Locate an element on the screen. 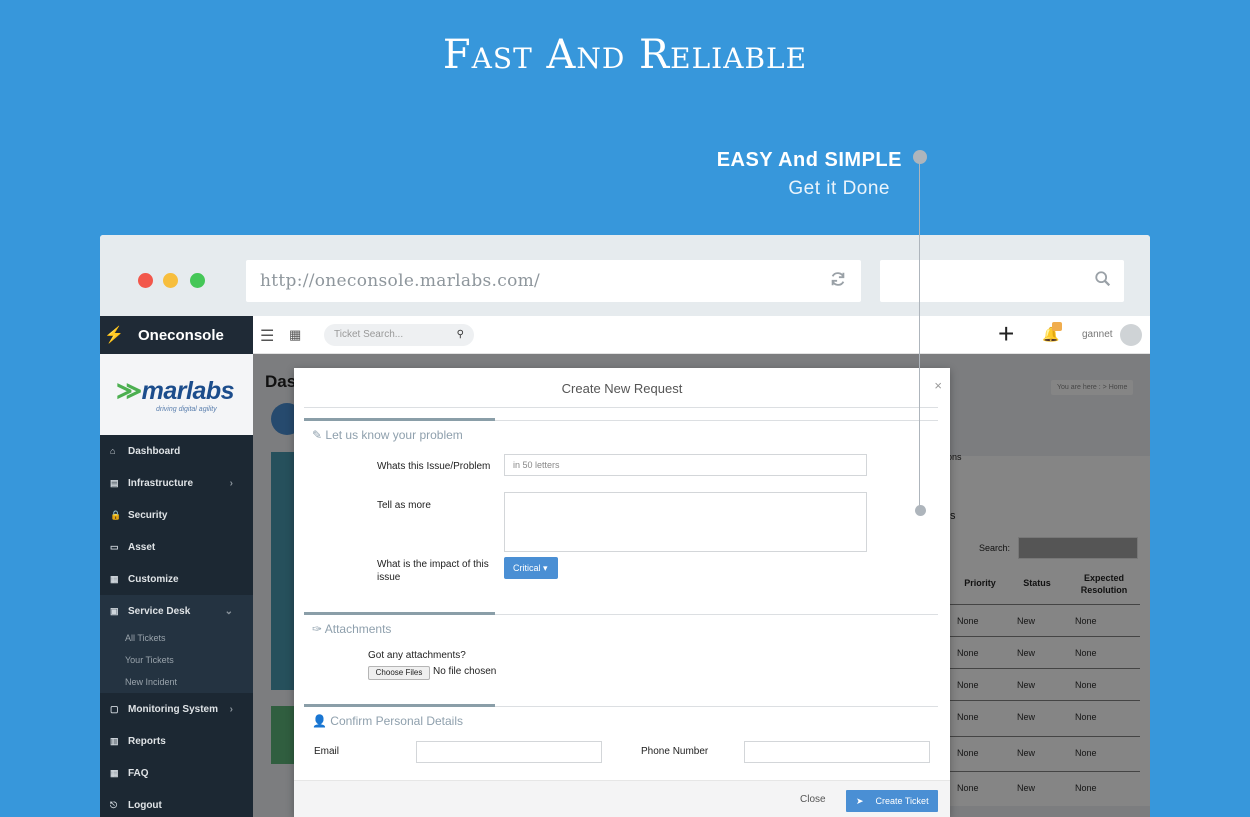 This screenshot has width=1250, height=817. email-field is located at coordinates (509, 752).